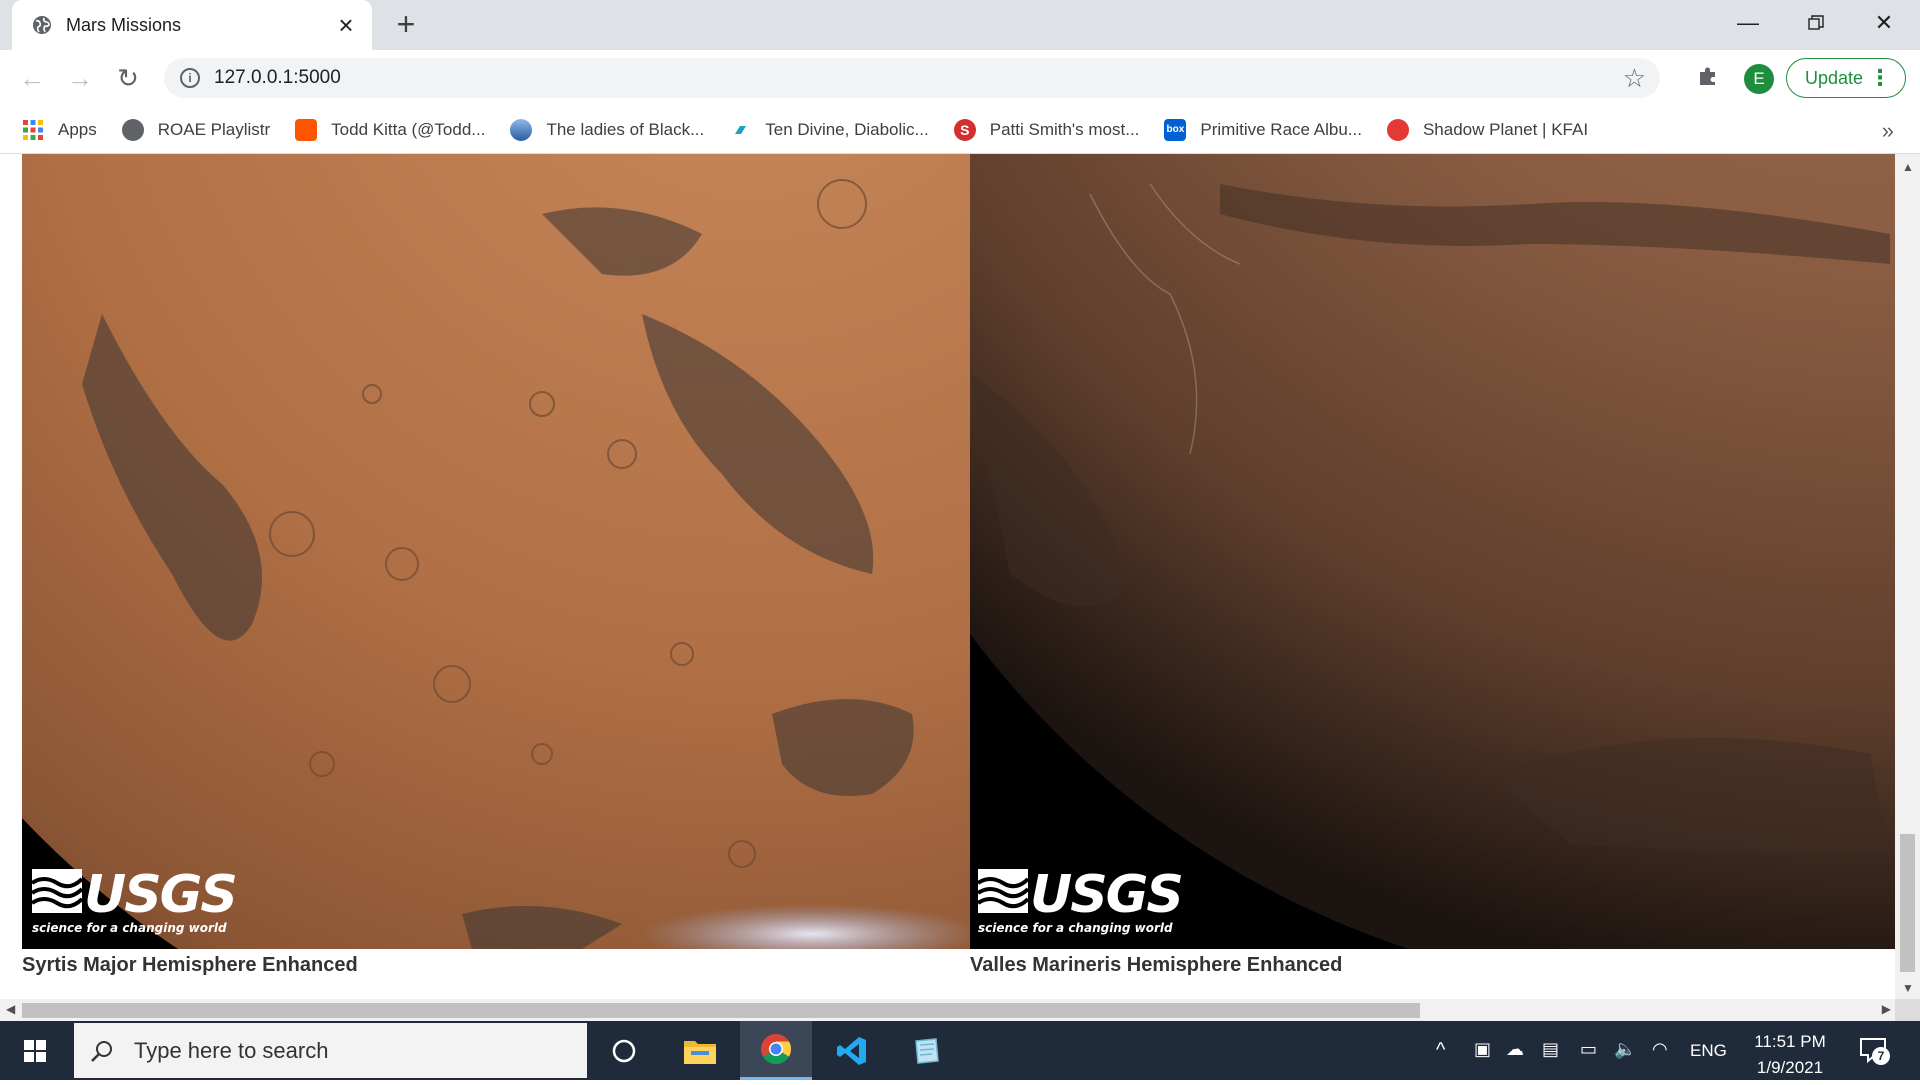 This screenshot has width=1920, height=1085. Describe the element at coordinates (960, 25) in the screenshot. I see `tab-strip: Mars Missions × + — ✕` at that location.